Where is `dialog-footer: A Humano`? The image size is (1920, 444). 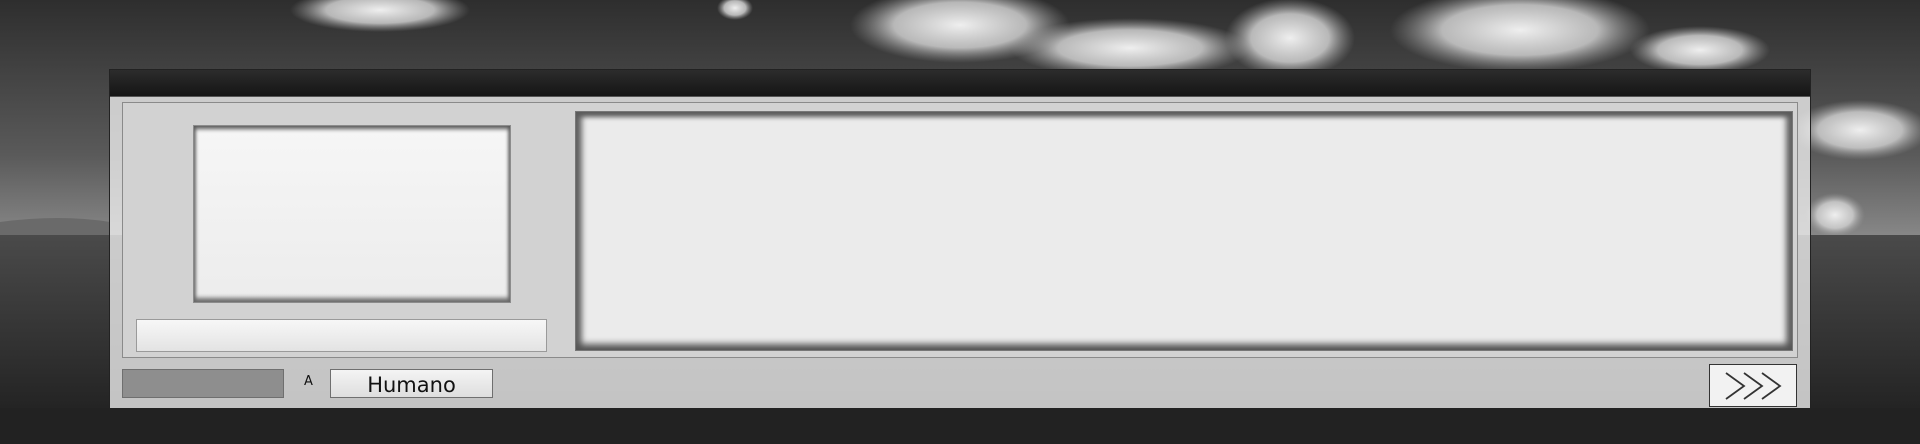 dialog-footer: A Humano is located at coordinates (960, 383).